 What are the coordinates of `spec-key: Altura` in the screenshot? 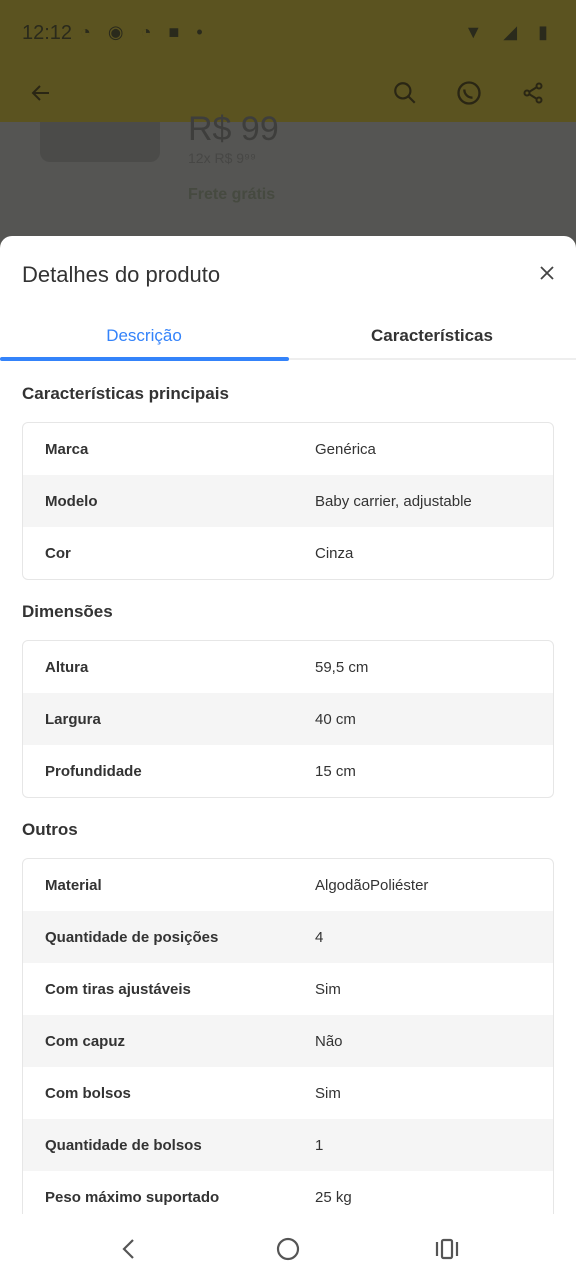 It's located at (67, 667).